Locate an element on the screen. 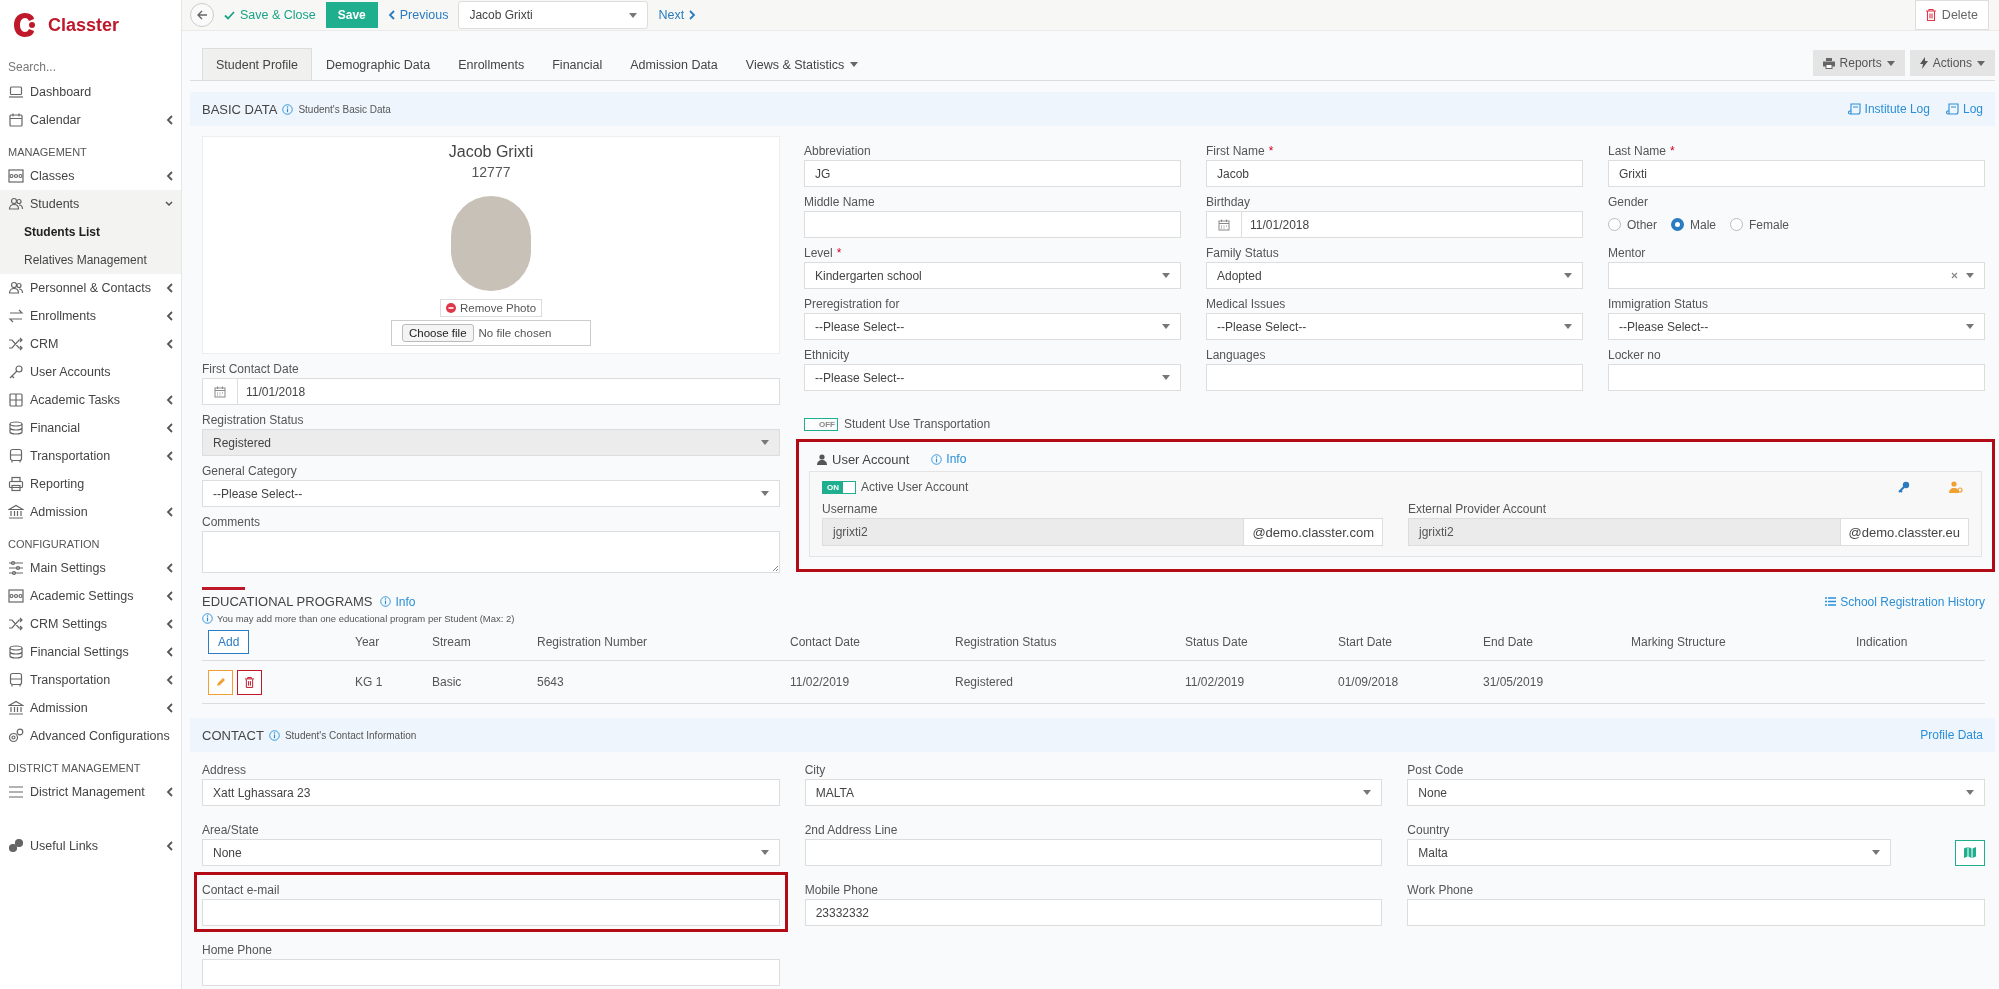 The image size is (1999, 989). laptop-icon is located at coordinates (16, 92).